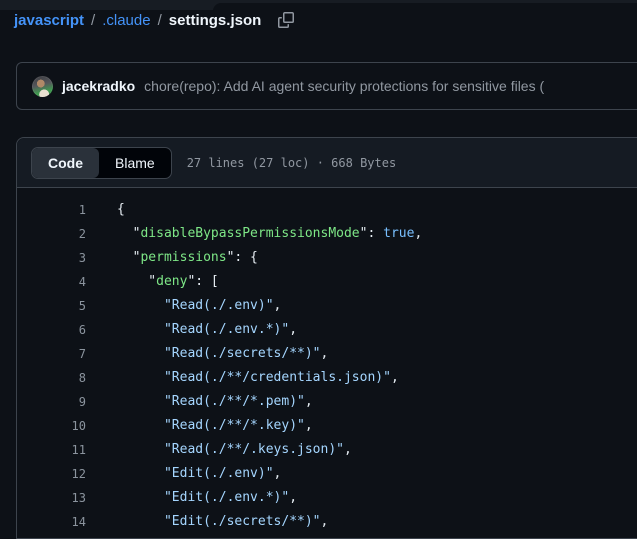 This screenshot has width=637, height=539. What do you see at coordinates (65, 162) in the screenshot?
I see `tab-code: Code` at bounding box center [65, 162].